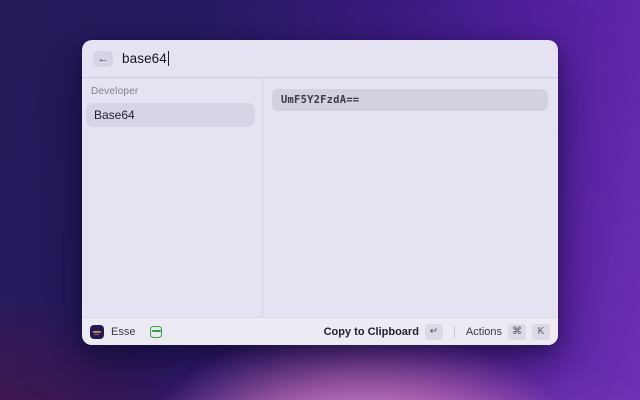  I want to click on esse-app-icon, so click(97, 331).